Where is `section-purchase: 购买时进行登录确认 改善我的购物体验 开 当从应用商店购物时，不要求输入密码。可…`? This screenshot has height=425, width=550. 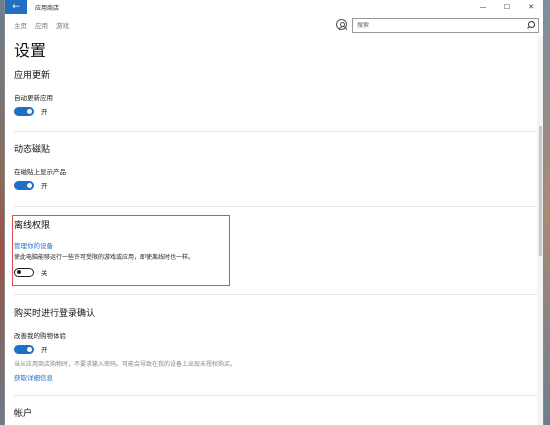 section-purchase: 购买时进行登录确认 改善我的购物体验 开 当从应用商店购物时，不要求输入密码。可… is located at coordinates (125, 344).